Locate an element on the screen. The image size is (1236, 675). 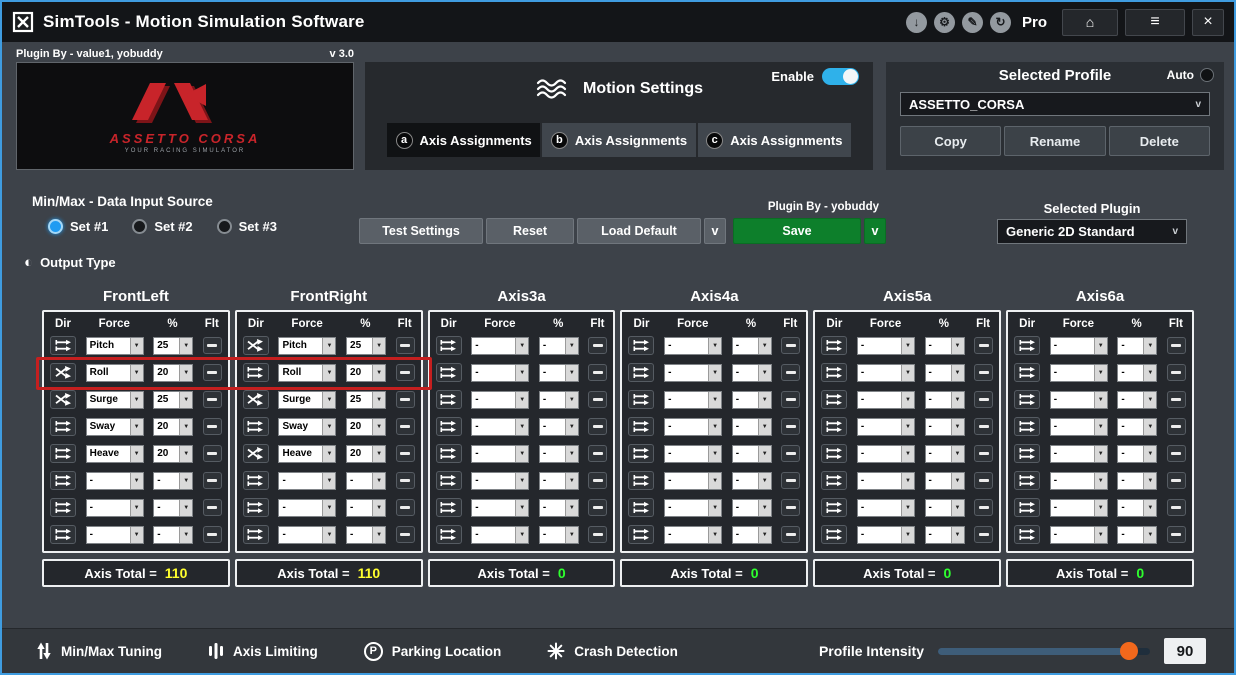
auto-option: Auto is located at coordinates (1190, 75).